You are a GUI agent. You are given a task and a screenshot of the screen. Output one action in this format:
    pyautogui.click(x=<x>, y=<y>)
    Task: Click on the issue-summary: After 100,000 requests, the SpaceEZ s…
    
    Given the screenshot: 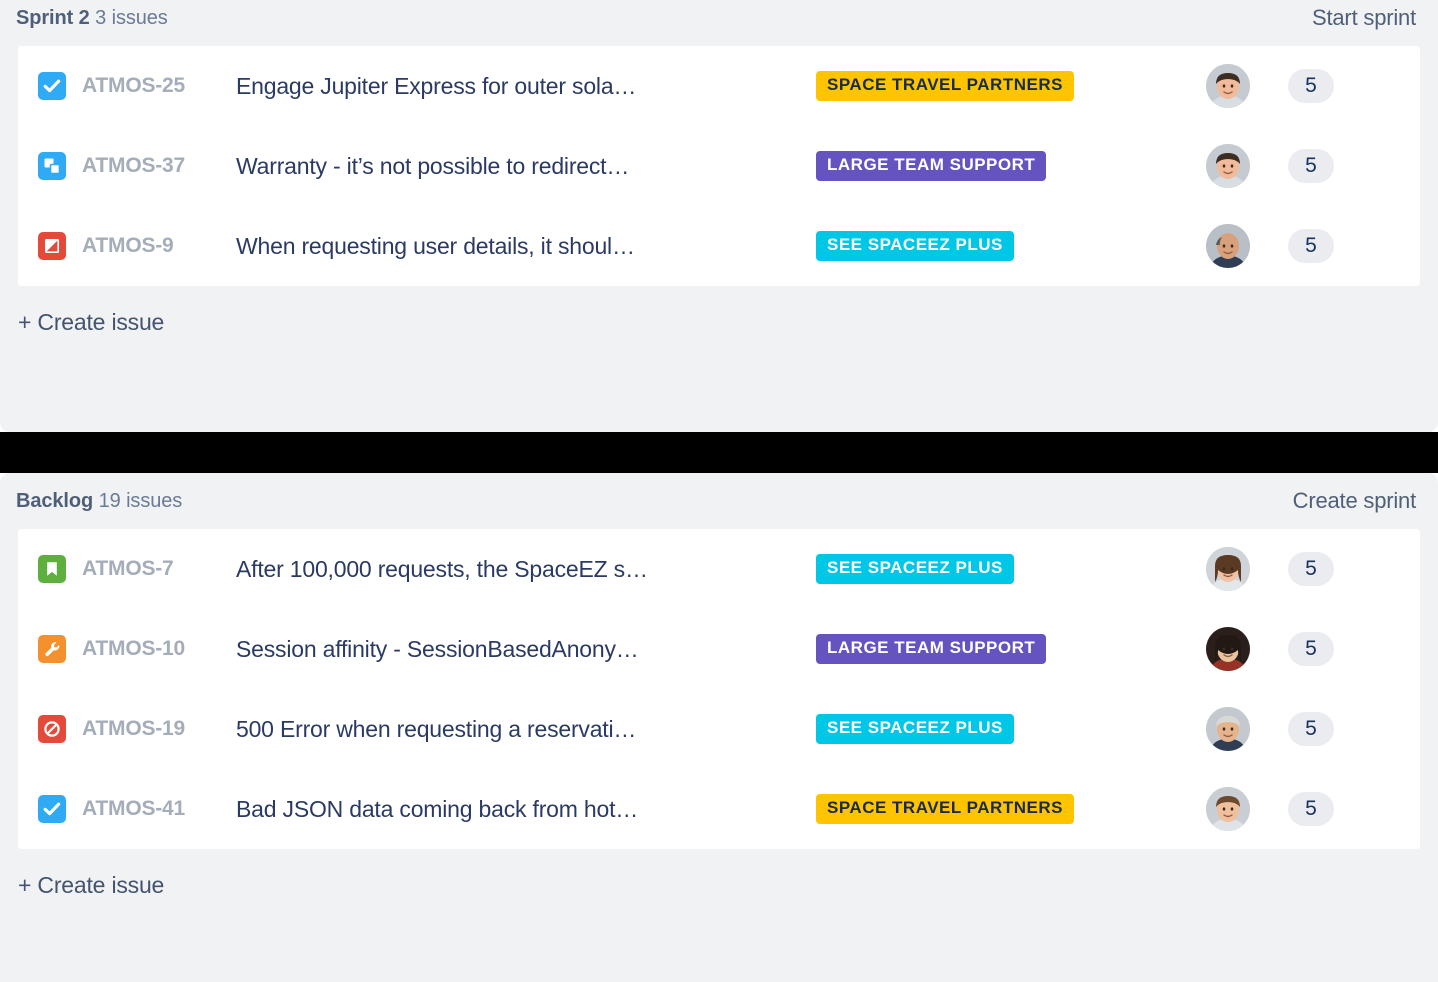 What is the action you would take?
    pyautogui.click(x=526, y=569)
    